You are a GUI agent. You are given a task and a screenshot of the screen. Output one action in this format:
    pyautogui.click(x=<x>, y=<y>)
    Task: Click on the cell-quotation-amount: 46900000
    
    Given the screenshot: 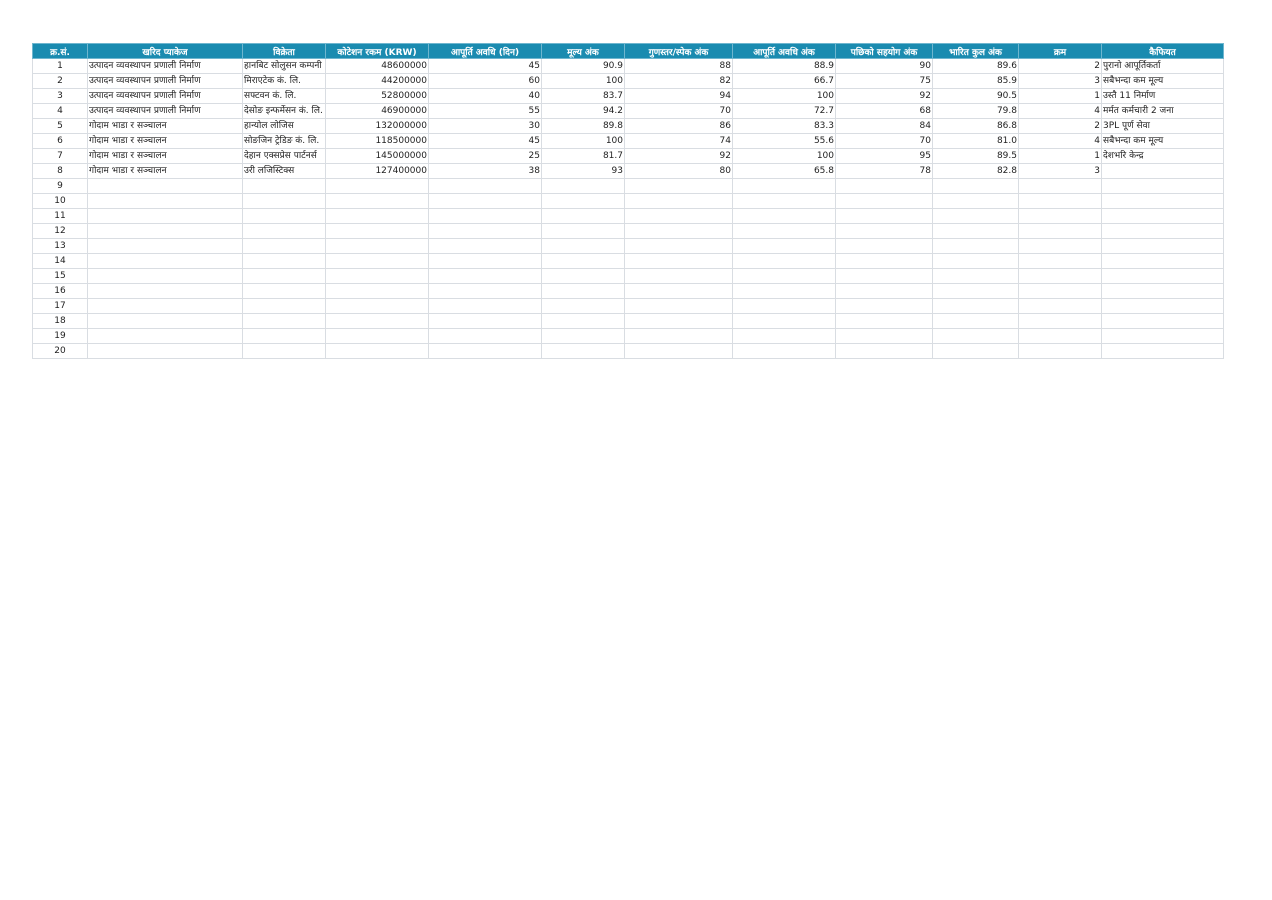 What is the action you would take?
    pyautogui.click(x=377, y=111)
    